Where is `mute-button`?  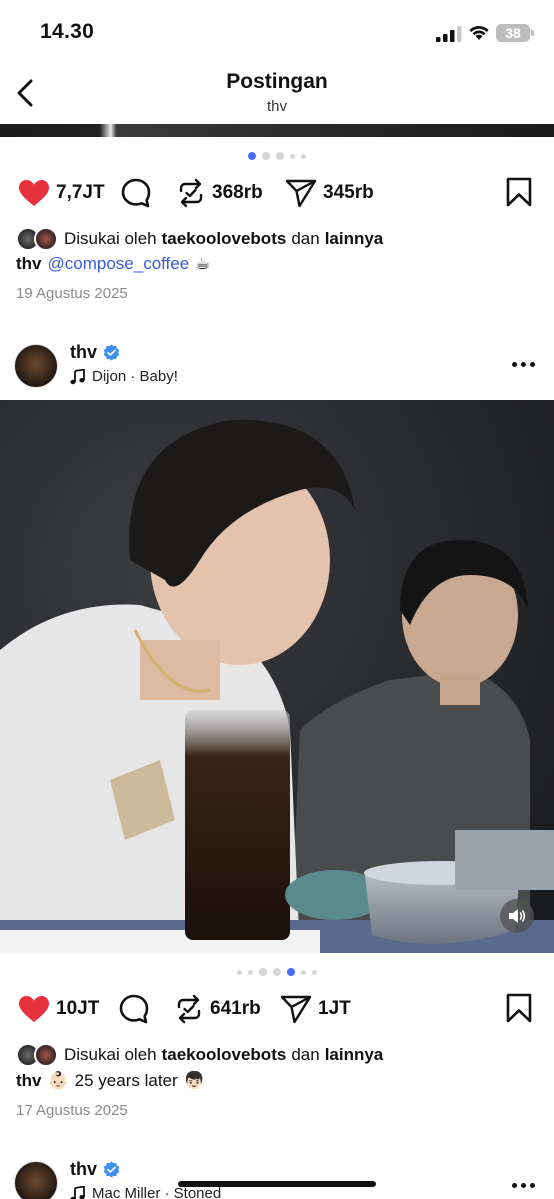
mute-button is located at coordinates (517, 916).